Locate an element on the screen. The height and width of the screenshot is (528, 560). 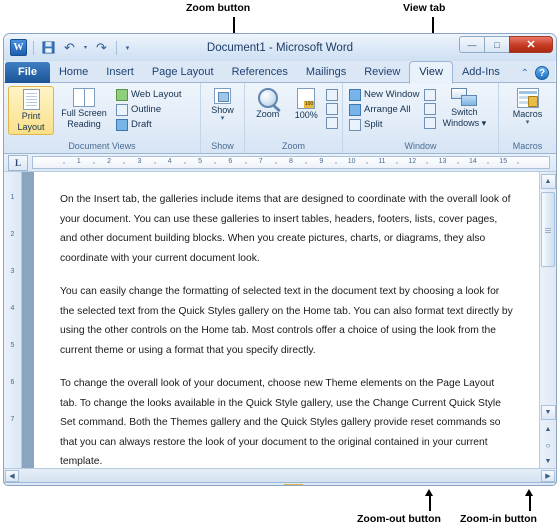
quick-access-toolbar: W ↶ ▾ ↷ ▾ is located at coordinates (68, 47).